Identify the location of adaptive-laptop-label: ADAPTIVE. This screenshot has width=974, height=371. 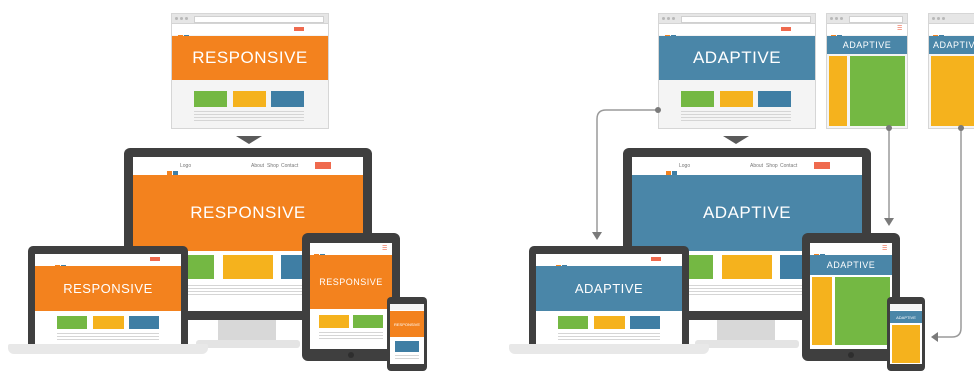
(609, 288).